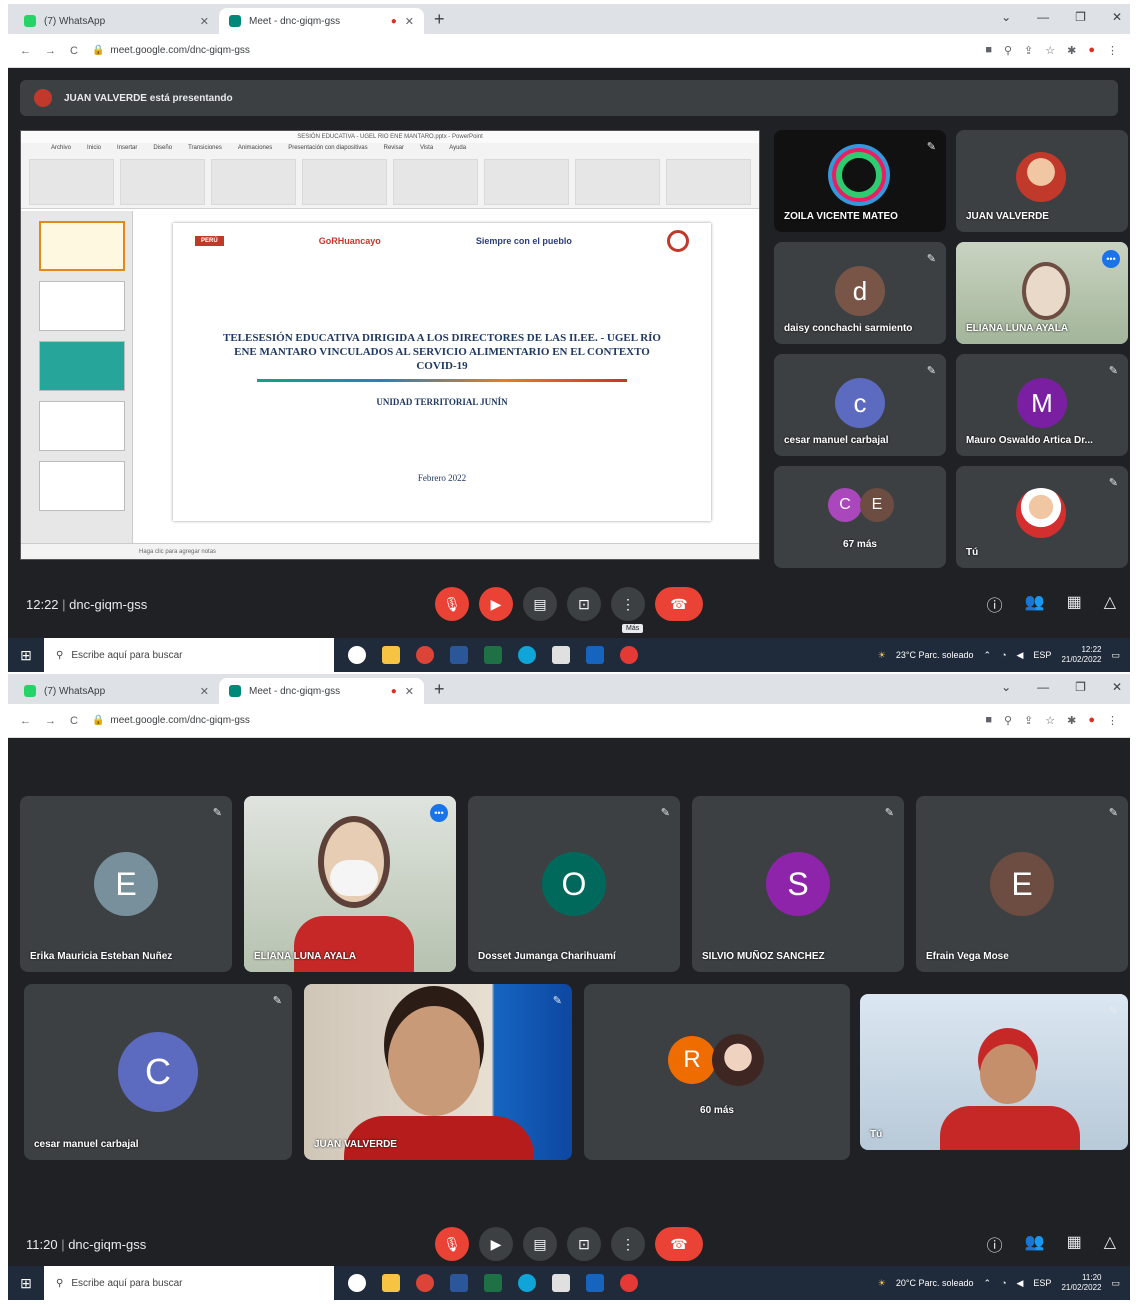  I want to click on clock: 11:20 21/02/2022, so click(1081, 1283).